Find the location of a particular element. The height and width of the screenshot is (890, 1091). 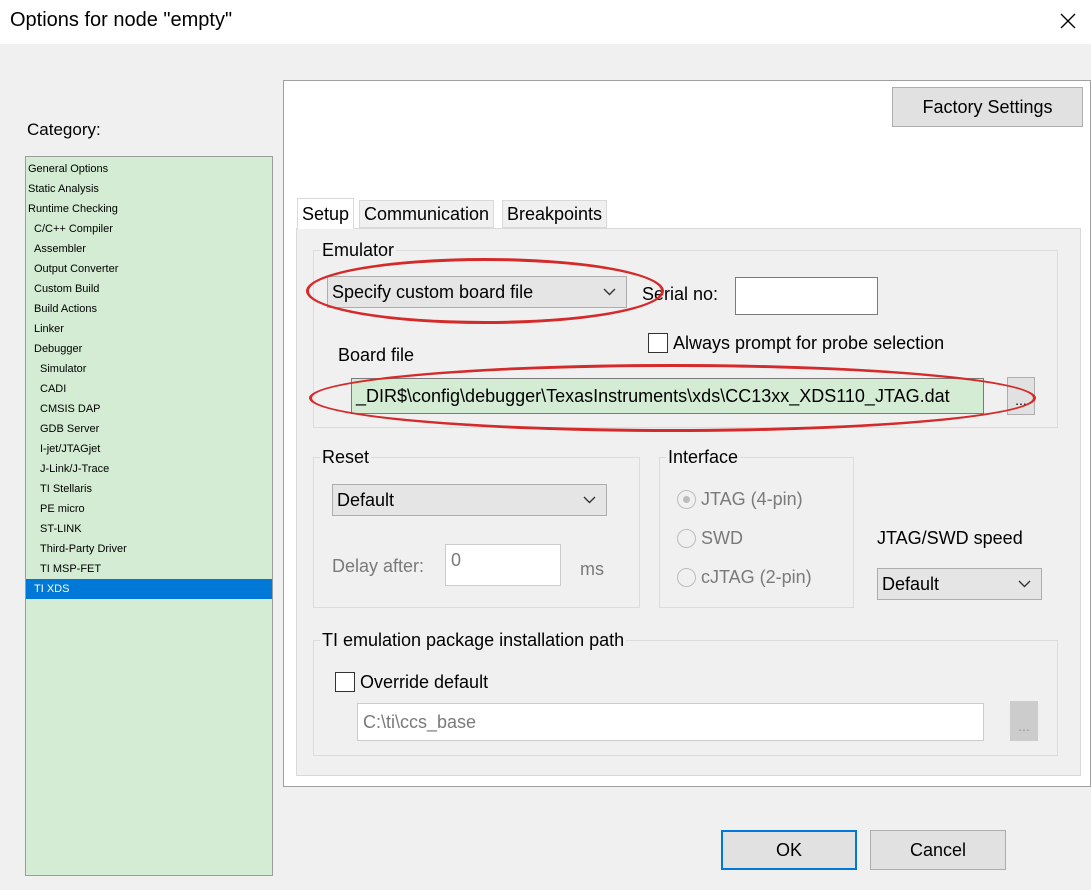

category-item-general-options: General Options is located at coordinates (149, 169).